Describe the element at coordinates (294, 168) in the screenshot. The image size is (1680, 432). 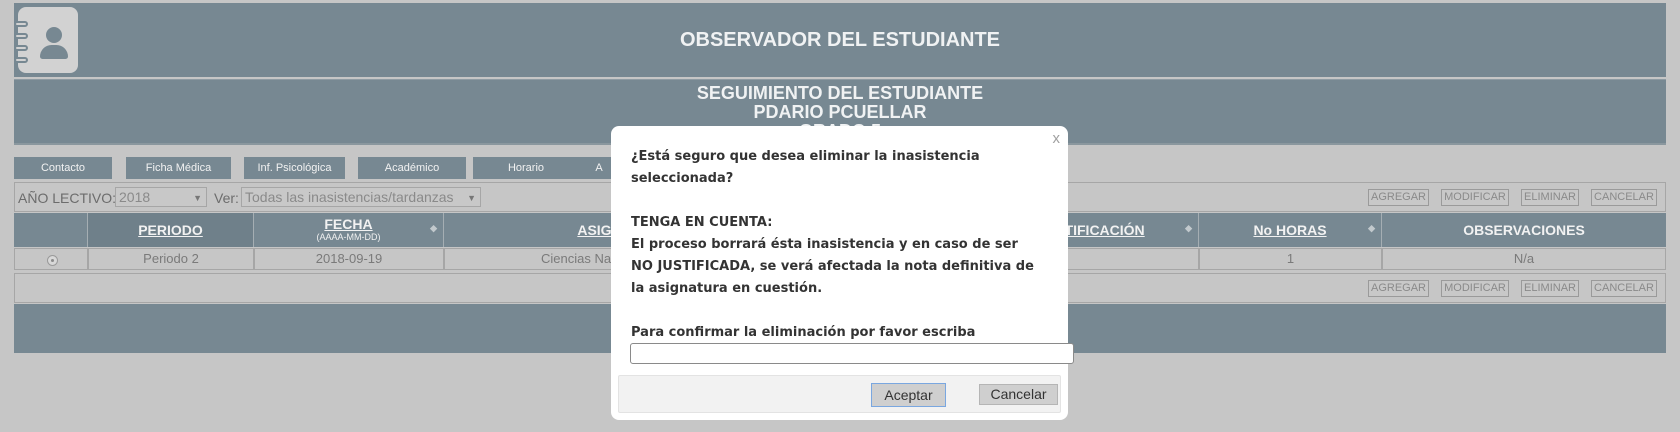
I see `tab-inf-psicologica: Inf. Psicológica` at that location.